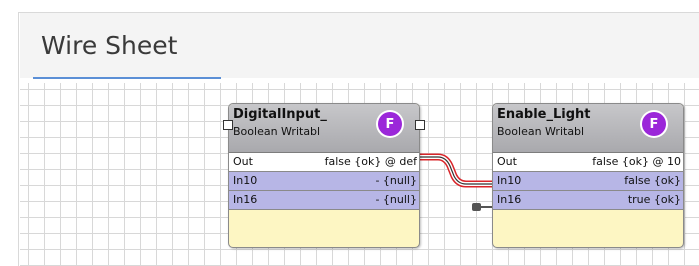 This screenshot has width=699, height=266. Describe the element at coordinates (324, 128) in the screenshot. I see `node-header: DigitalInput_ Boolean Writabl F` at that location.